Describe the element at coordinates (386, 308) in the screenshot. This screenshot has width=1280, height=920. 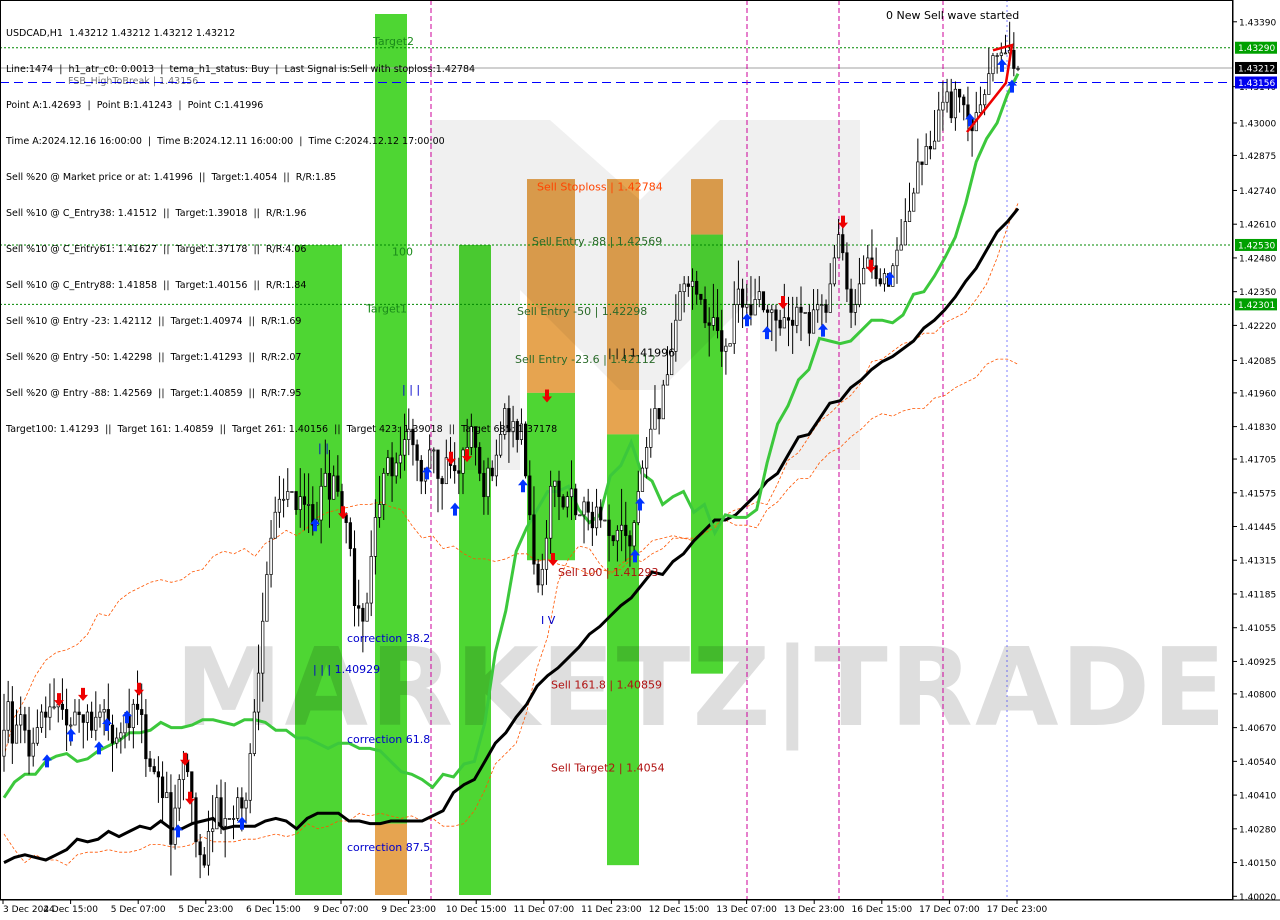
I see `zone-label: Target1` at that location.